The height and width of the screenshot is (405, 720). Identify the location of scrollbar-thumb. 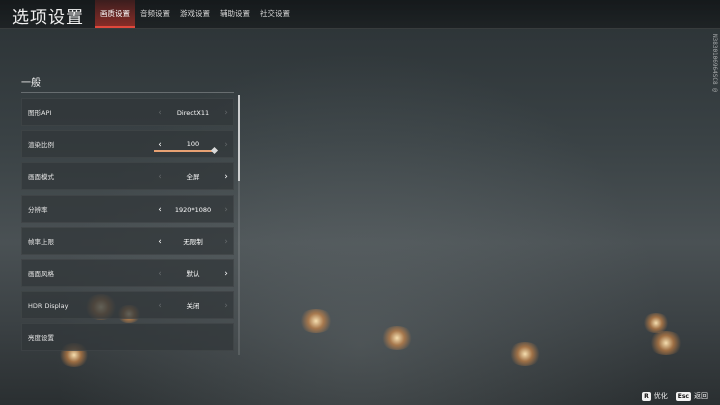
(239, 138).